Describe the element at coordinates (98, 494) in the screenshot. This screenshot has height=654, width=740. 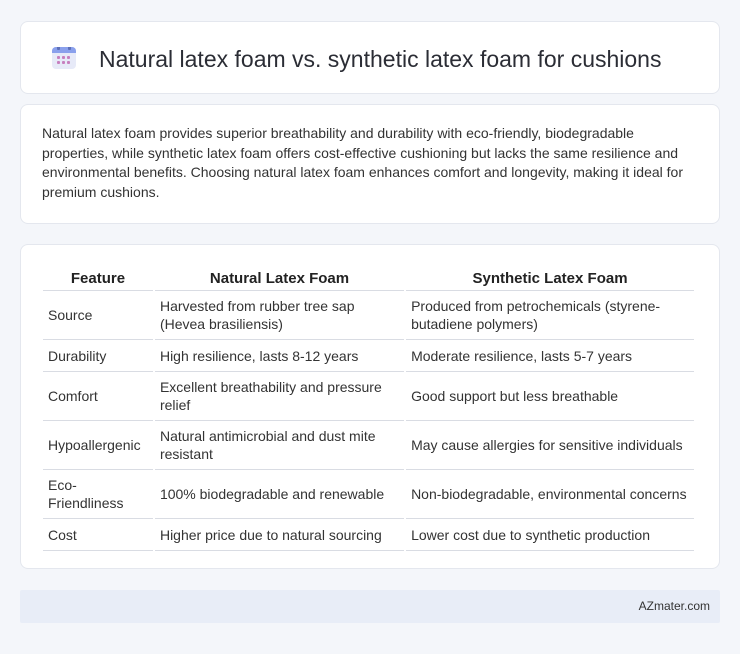
I see `feature-cell: Eco-Friendliness` at that location.